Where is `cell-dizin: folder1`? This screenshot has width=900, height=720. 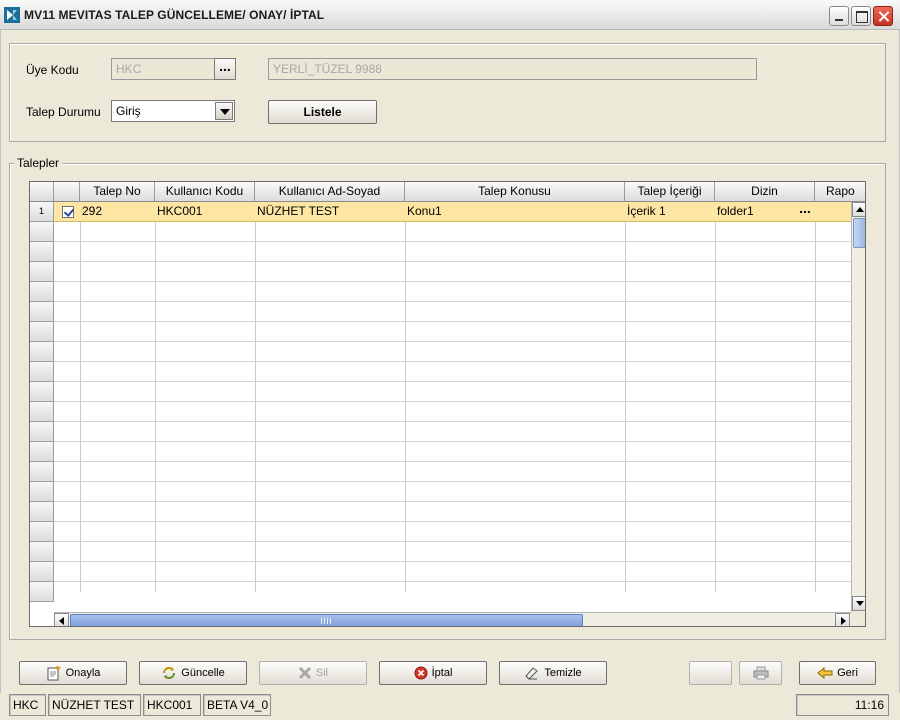 cell-dizin: folder1 is located at coordinates (754, 212).